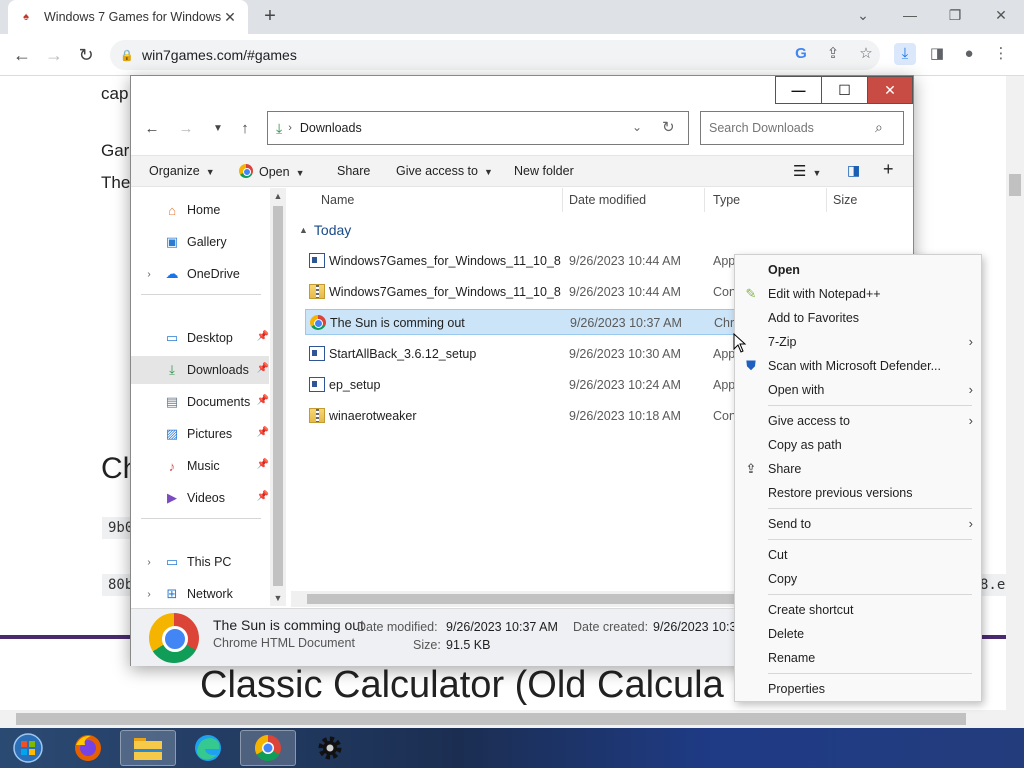 The width and height of the screenshot is (1024, 768). What do you see at coordinates (200, 338) in the screenshot?
I see `nav-item-desktop: ▭ Desktop 📌` at bounding box center [200, 338].